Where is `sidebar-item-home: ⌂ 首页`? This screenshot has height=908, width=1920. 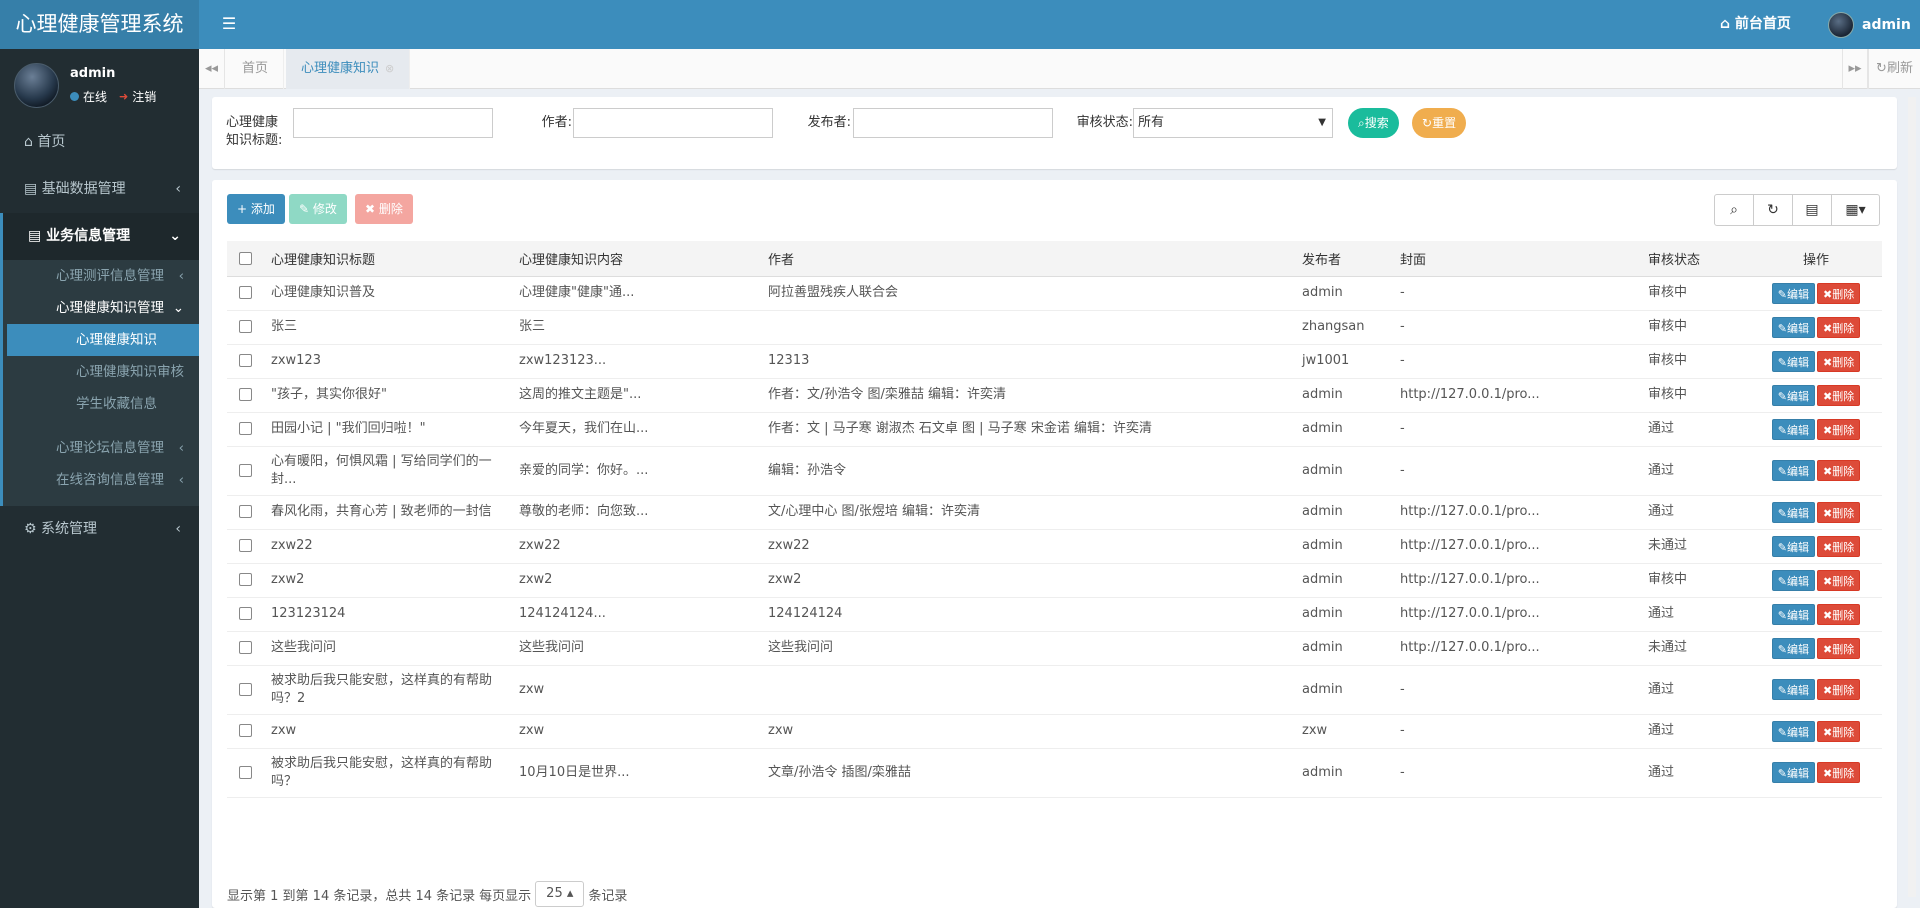
sidebar-item-home: ⌂ 首页 is located at coordinates (99, 142).